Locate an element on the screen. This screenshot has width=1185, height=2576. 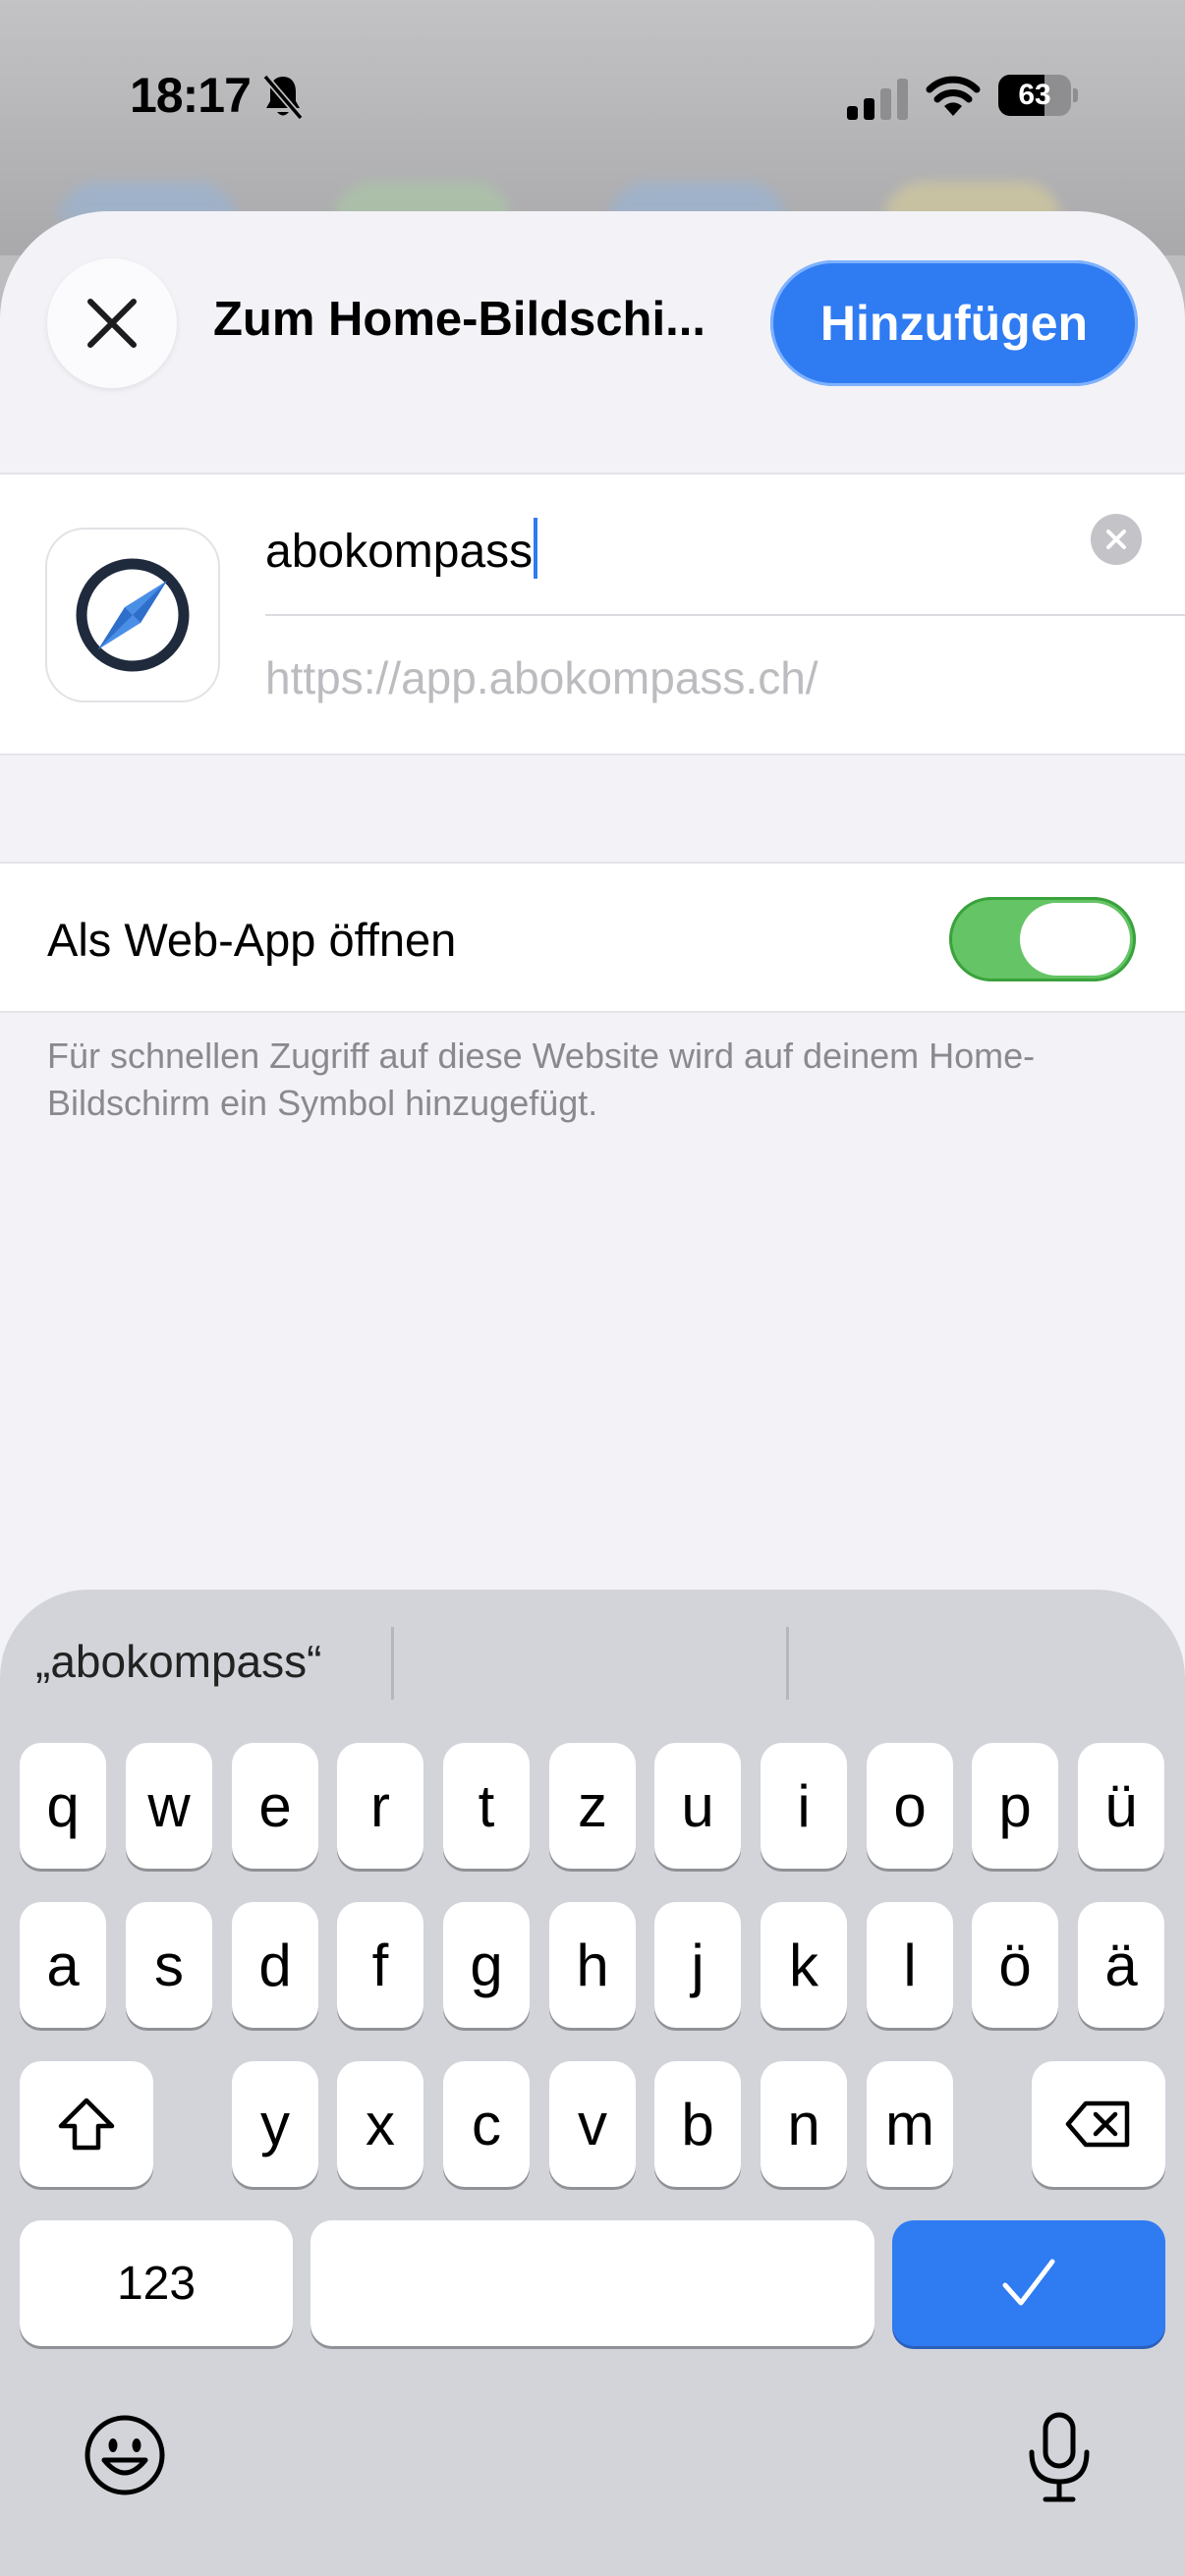
webapp-toggle is located at coordinates (1042, 939).